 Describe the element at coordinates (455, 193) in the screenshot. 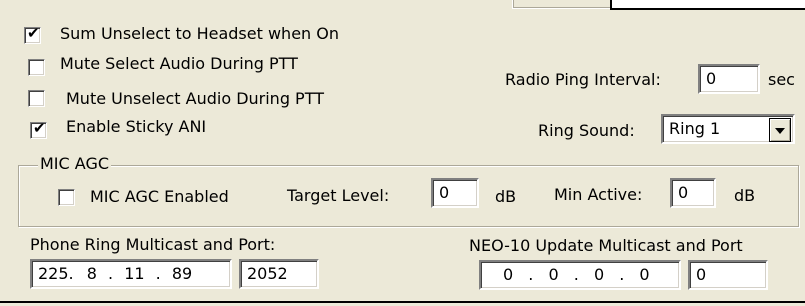

I see `target-level-input: 0` at that location.